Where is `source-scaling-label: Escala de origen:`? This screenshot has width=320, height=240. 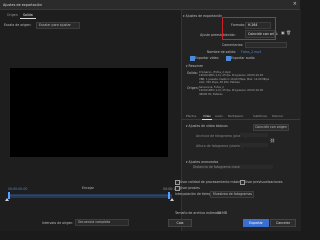 source-scaling-label: Escala de origen: is located at coordinates (18, 25).